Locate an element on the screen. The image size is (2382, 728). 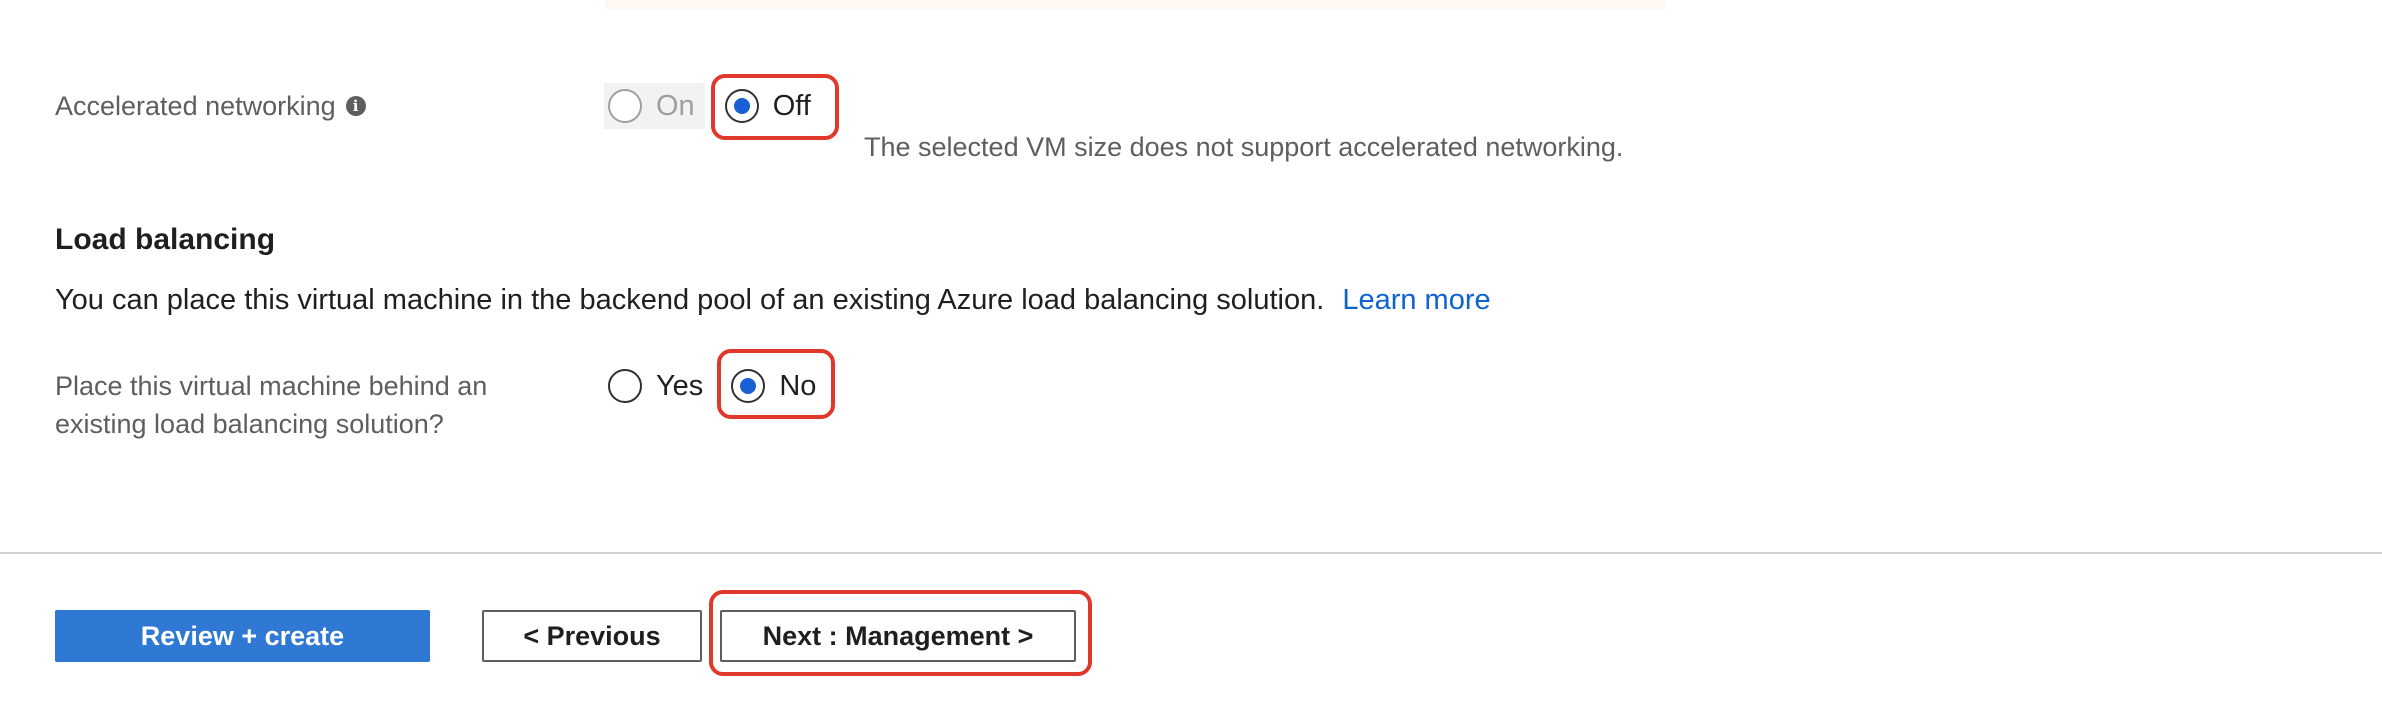
accelerated-networking-off-option: Off is located at coordinates (767, 106).